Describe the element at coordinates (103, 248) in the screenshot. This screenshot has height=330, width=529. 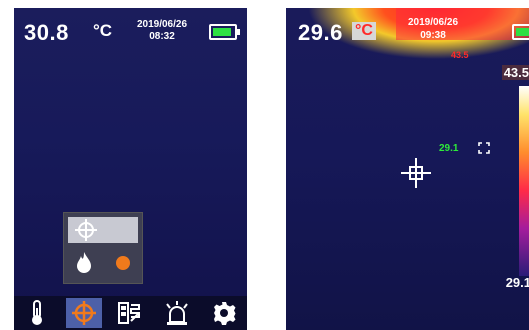
I see `measure-popup-menu` at that location.